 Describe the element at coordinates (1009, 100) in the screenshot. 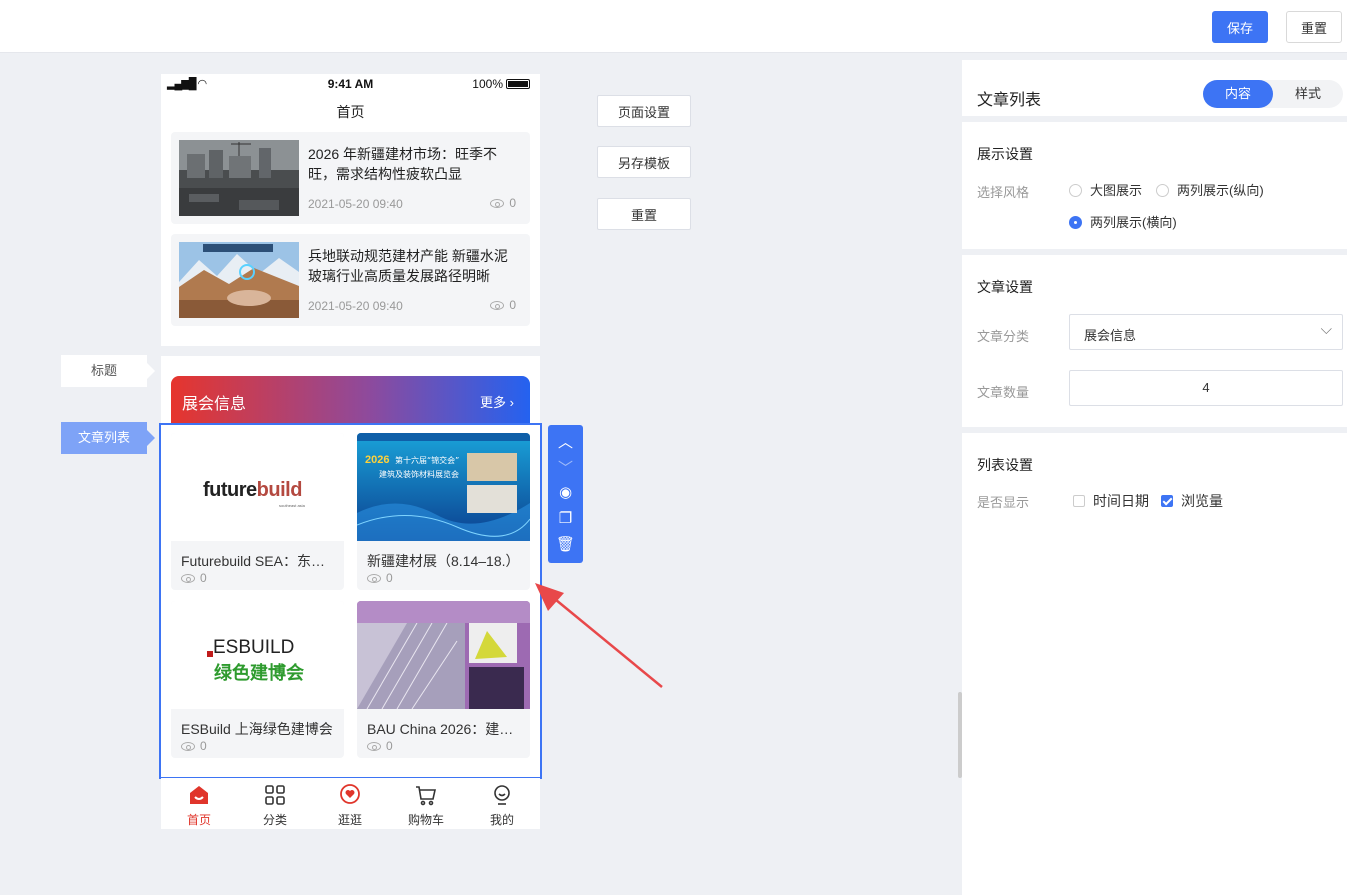

I see `panel-title: 文章列表` at that location.